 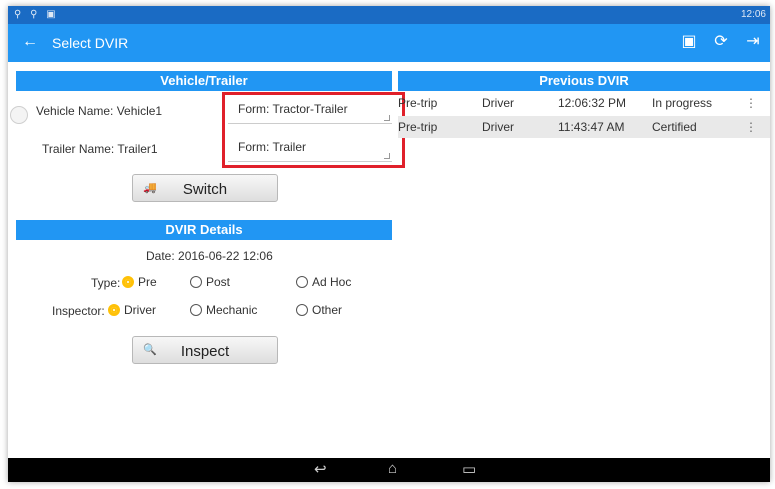 What do you see at coordinates (78, 311) in the screenshot?
I see `inspector-label: Inspector:` at bounding box center [78, 311].